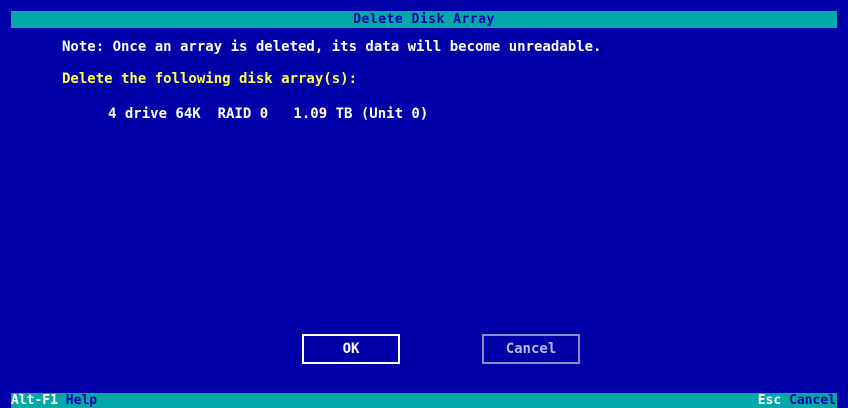 Image resolution: width=848 pixels, height=408 pixels. Describe the element at coordinates (424, 400) in the screenshot. I see `status-bar: Alt-F1 Help Esc Cancel` at that location.